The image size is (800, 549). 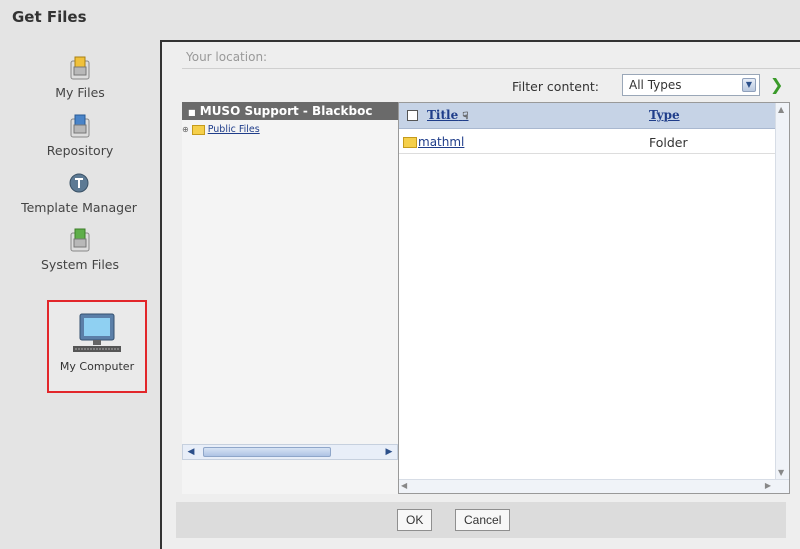 I want to click on cancel-button: Cancel, so click(x=483, y=520).